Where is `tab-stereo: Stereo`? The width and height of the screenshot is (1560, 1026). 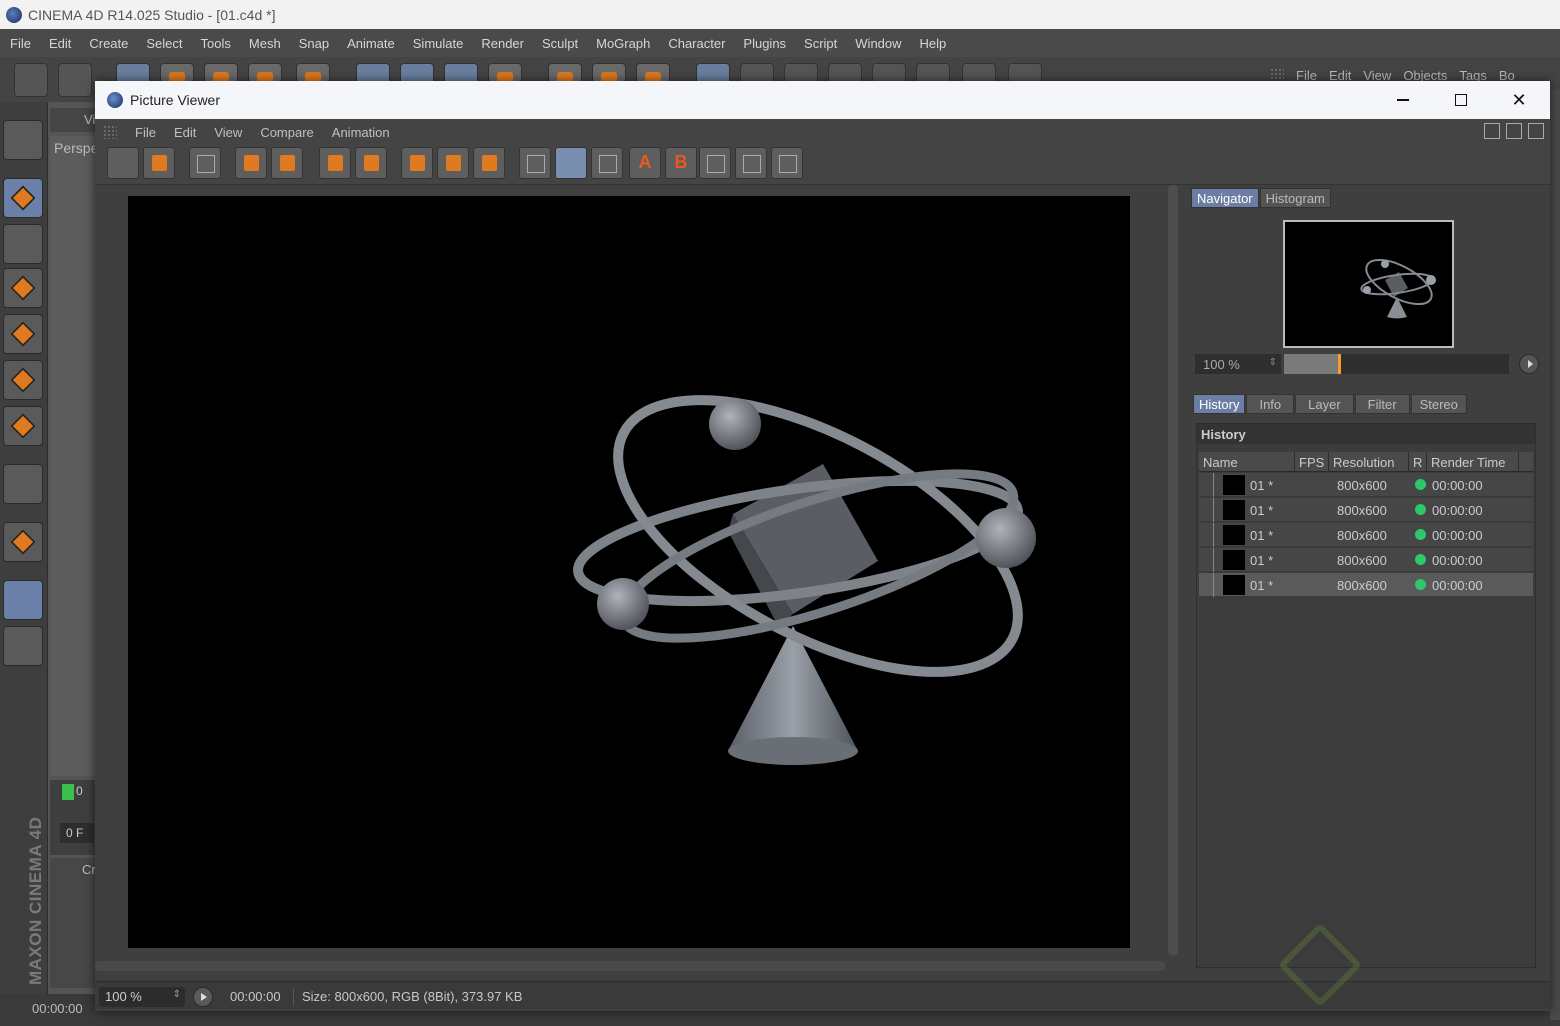 tab-stereo: Stereo is located at coordinates (1438, 404).